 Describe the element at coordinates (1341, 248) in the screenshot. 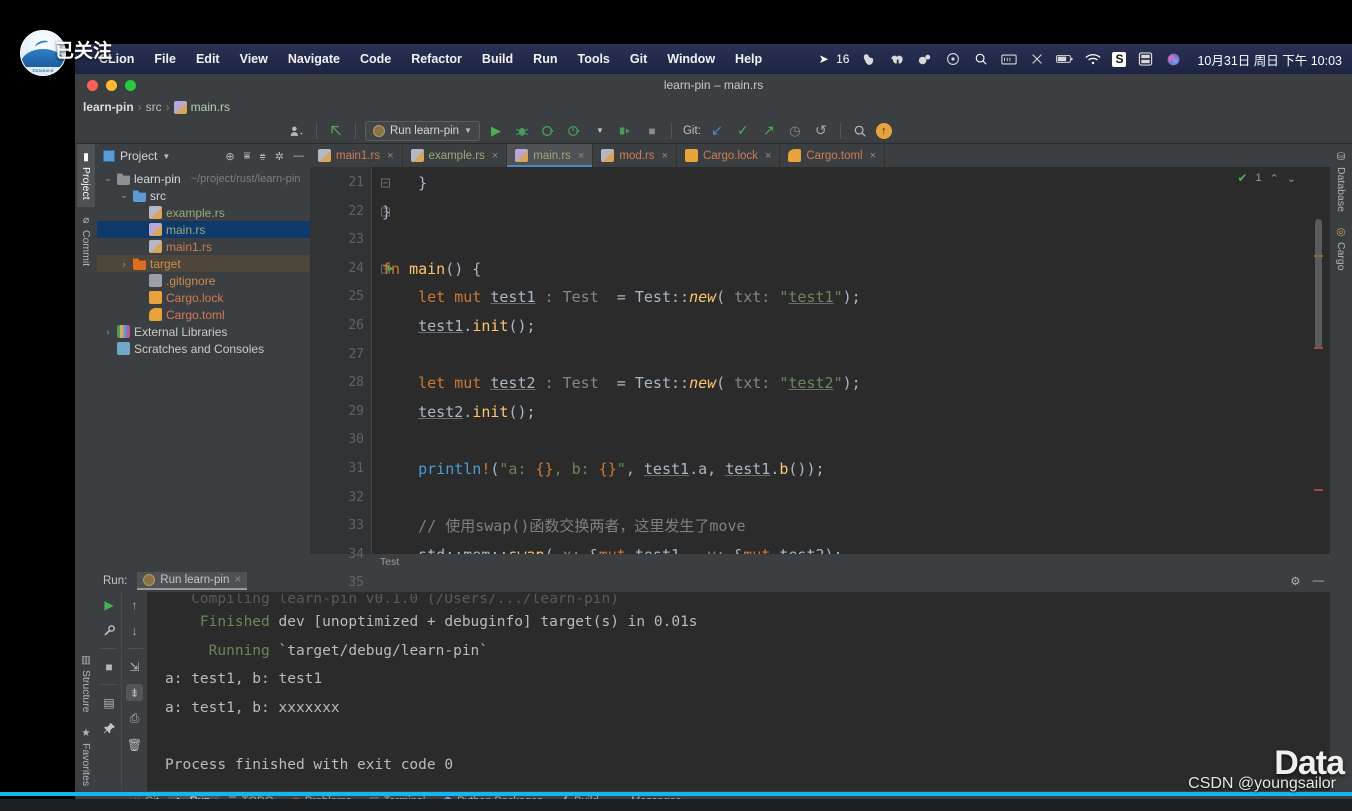

I see `sidebar-item-cargo: ◎ Cargo` at that location.